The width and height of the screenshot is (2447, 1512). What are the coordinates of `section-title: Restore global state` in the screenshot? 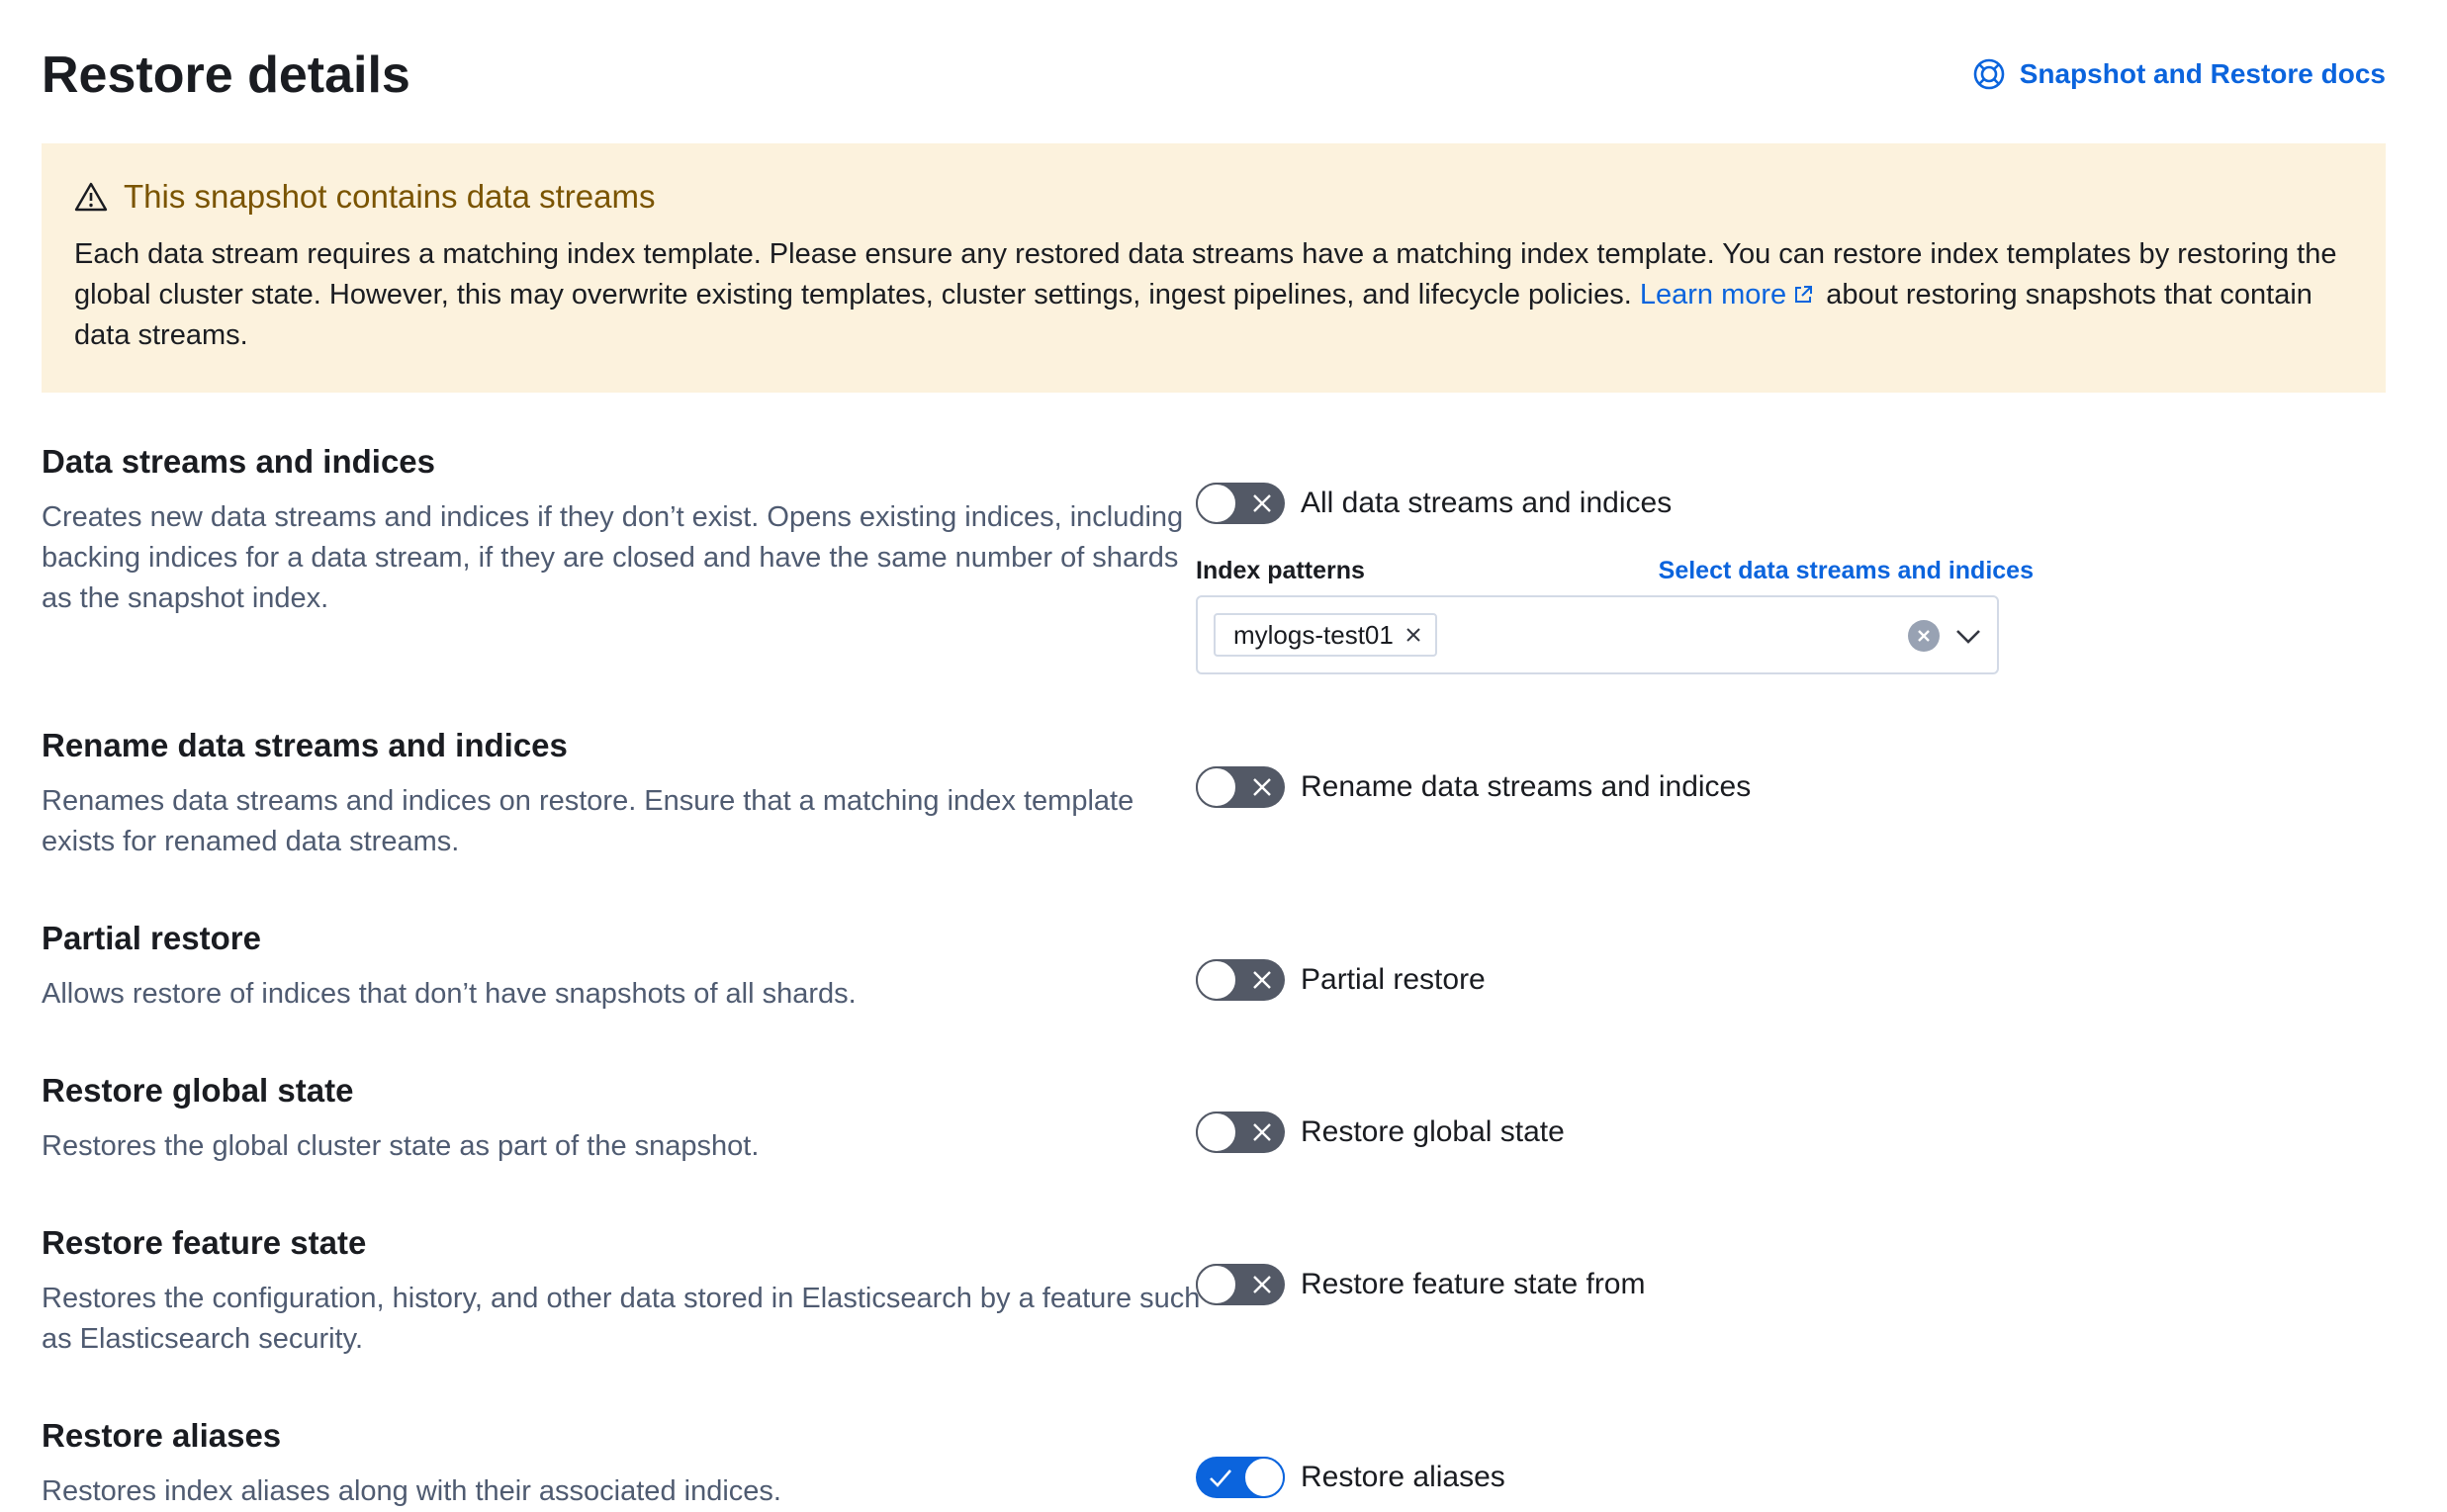 It's located at (198, 1090).